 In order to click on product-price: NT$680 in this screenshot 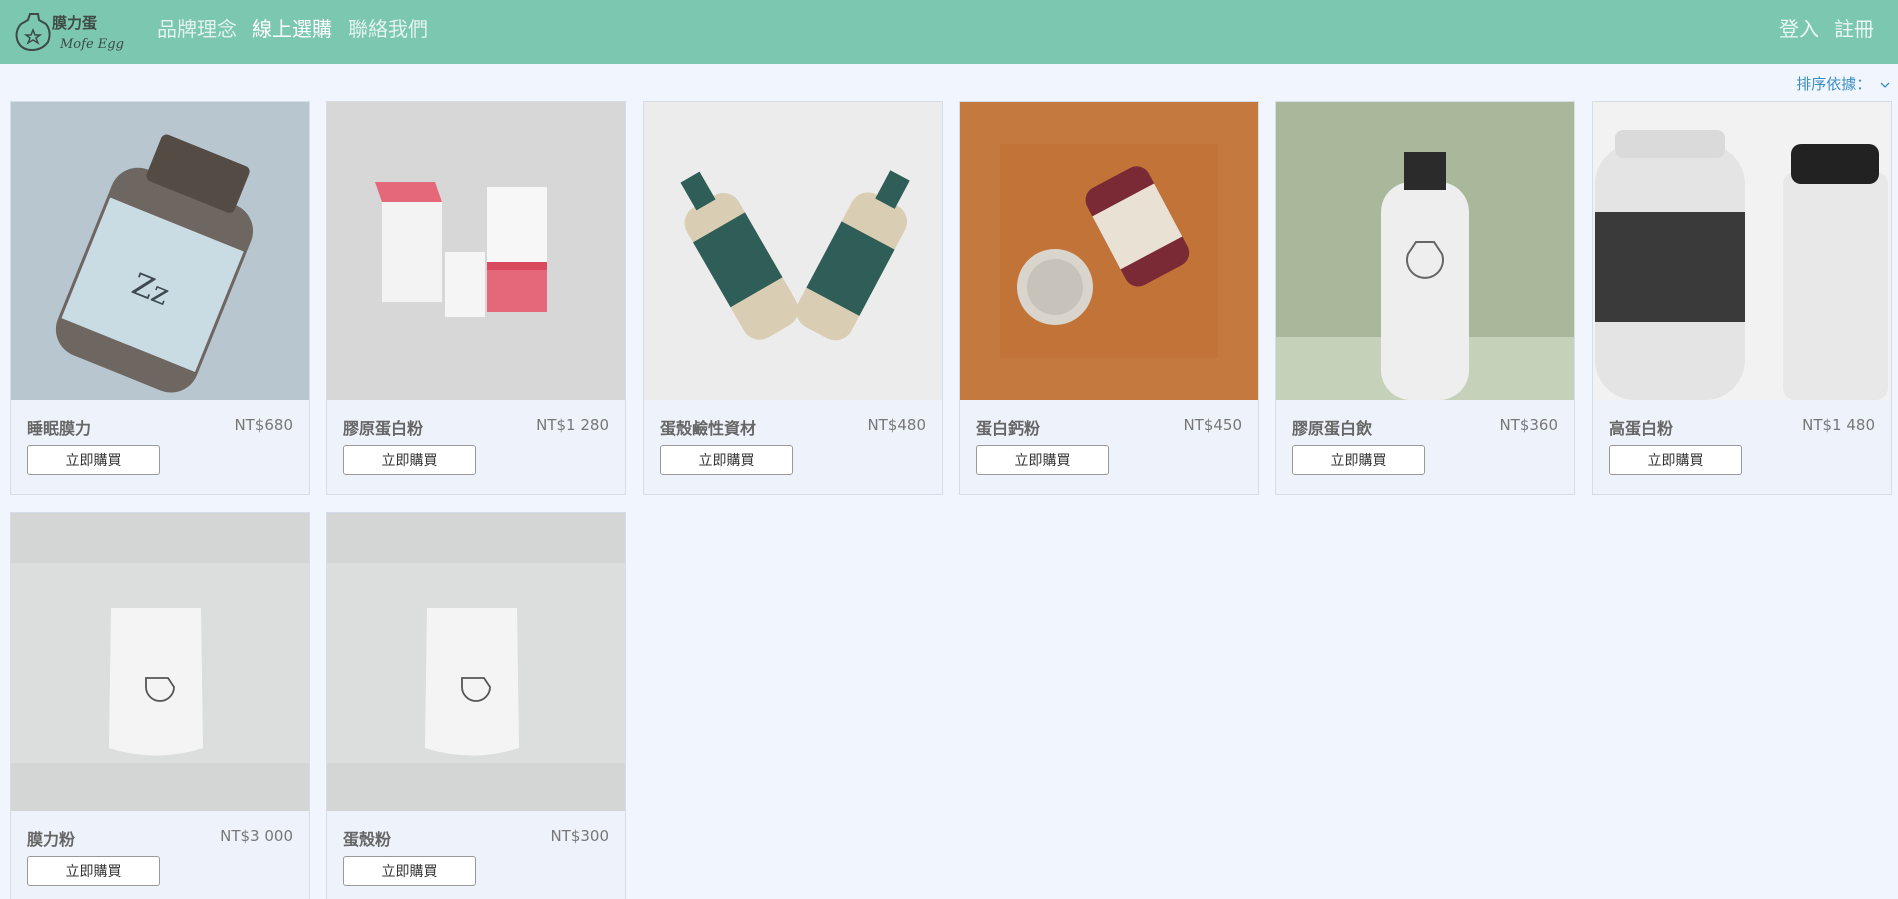, I will do `click(263, 425)`.